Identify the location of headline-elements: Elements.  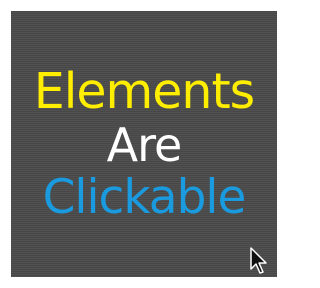
(144, 91).